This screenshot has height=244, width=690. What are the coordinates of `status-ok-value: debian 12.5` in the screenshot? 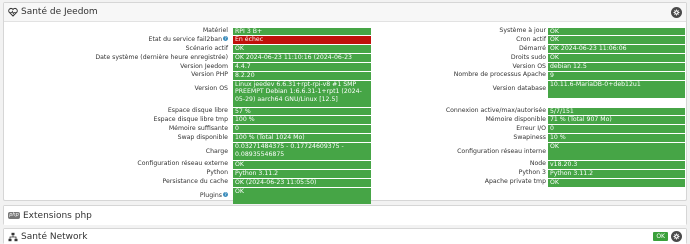 It's located at (616, 67).